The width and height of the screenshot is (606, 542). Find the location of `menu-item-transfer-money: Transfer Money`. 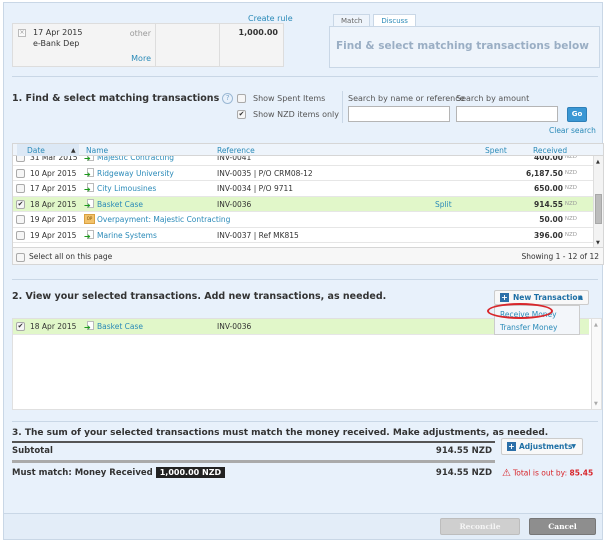

menu-item-transfer-money: Transfer Money is located at coordinates (528, 327).